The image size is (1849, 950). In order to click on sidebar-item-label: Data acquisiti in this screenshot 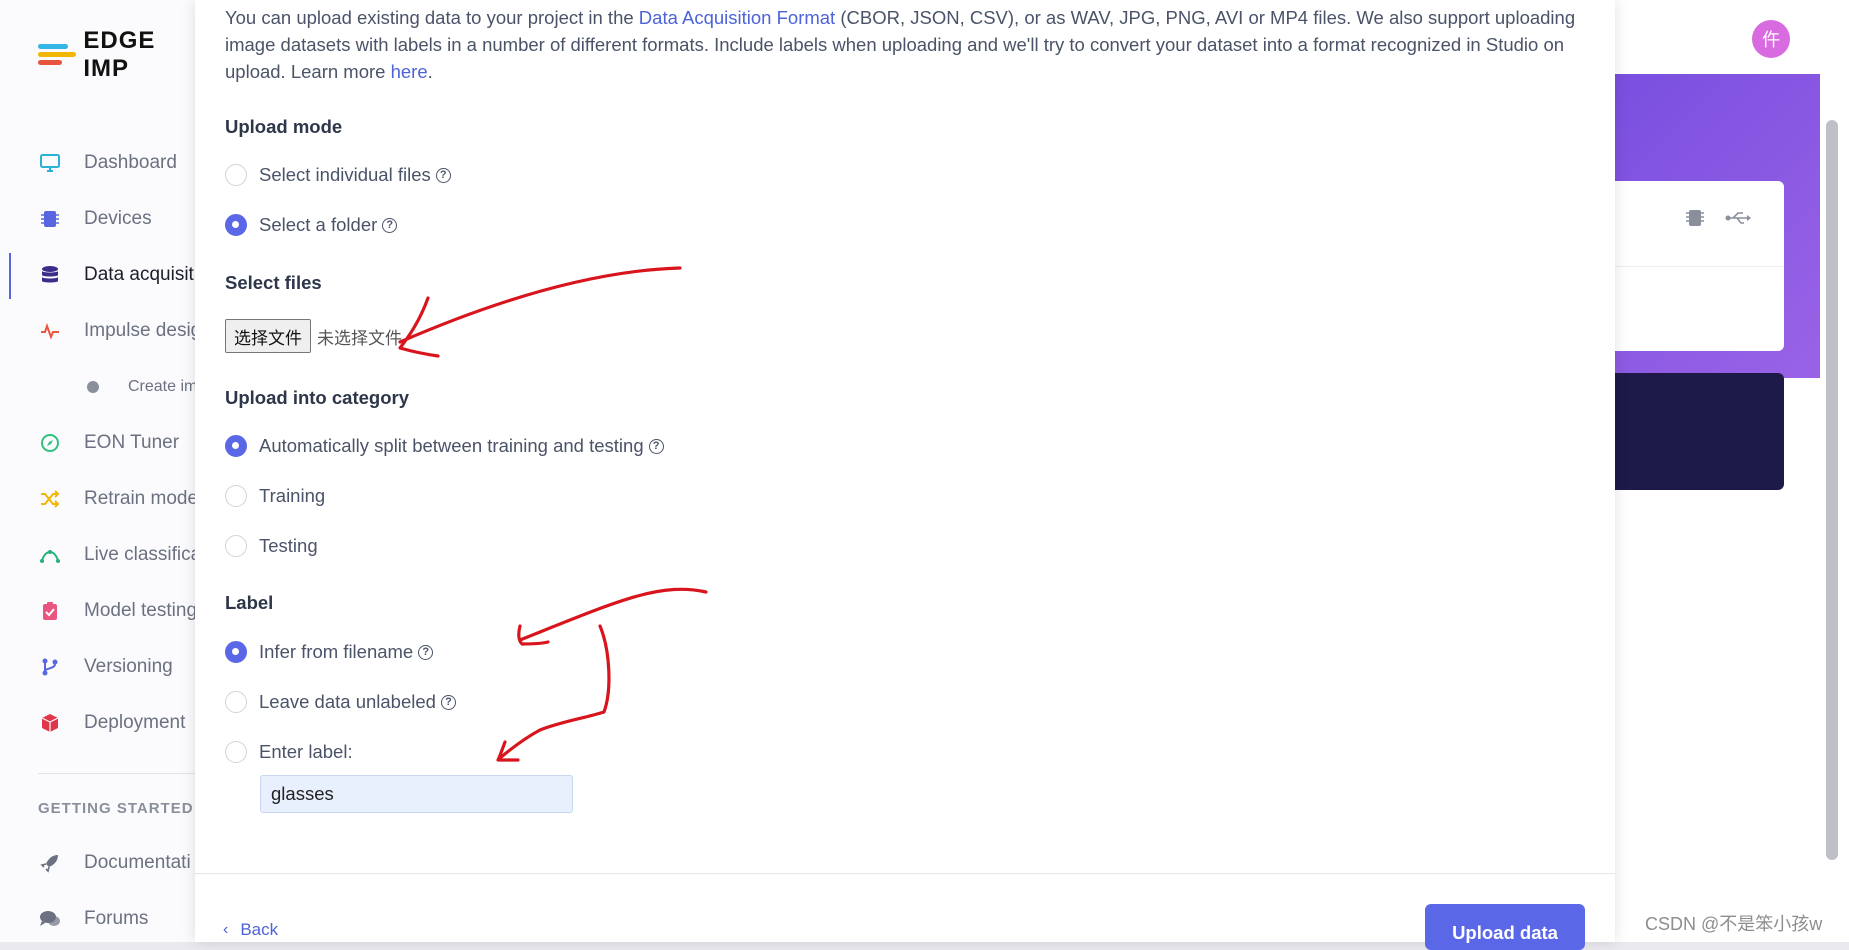, I will do `click(141, 274)`.